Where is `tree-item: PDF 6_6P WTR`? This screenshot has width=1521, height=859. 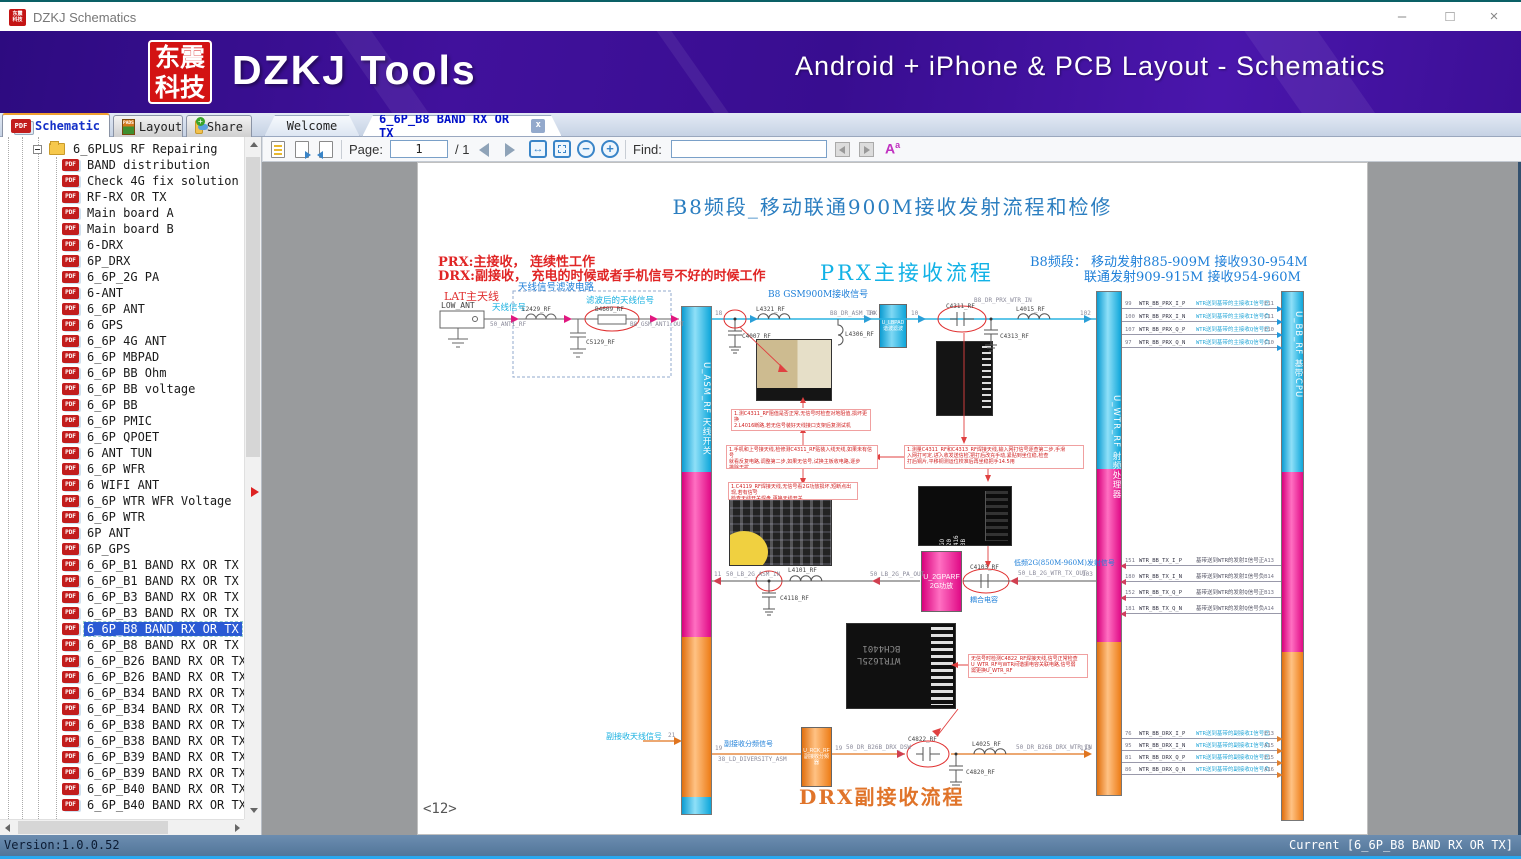 tree-item: PDF 6_6P WTR is located at coordinates (122, 517).